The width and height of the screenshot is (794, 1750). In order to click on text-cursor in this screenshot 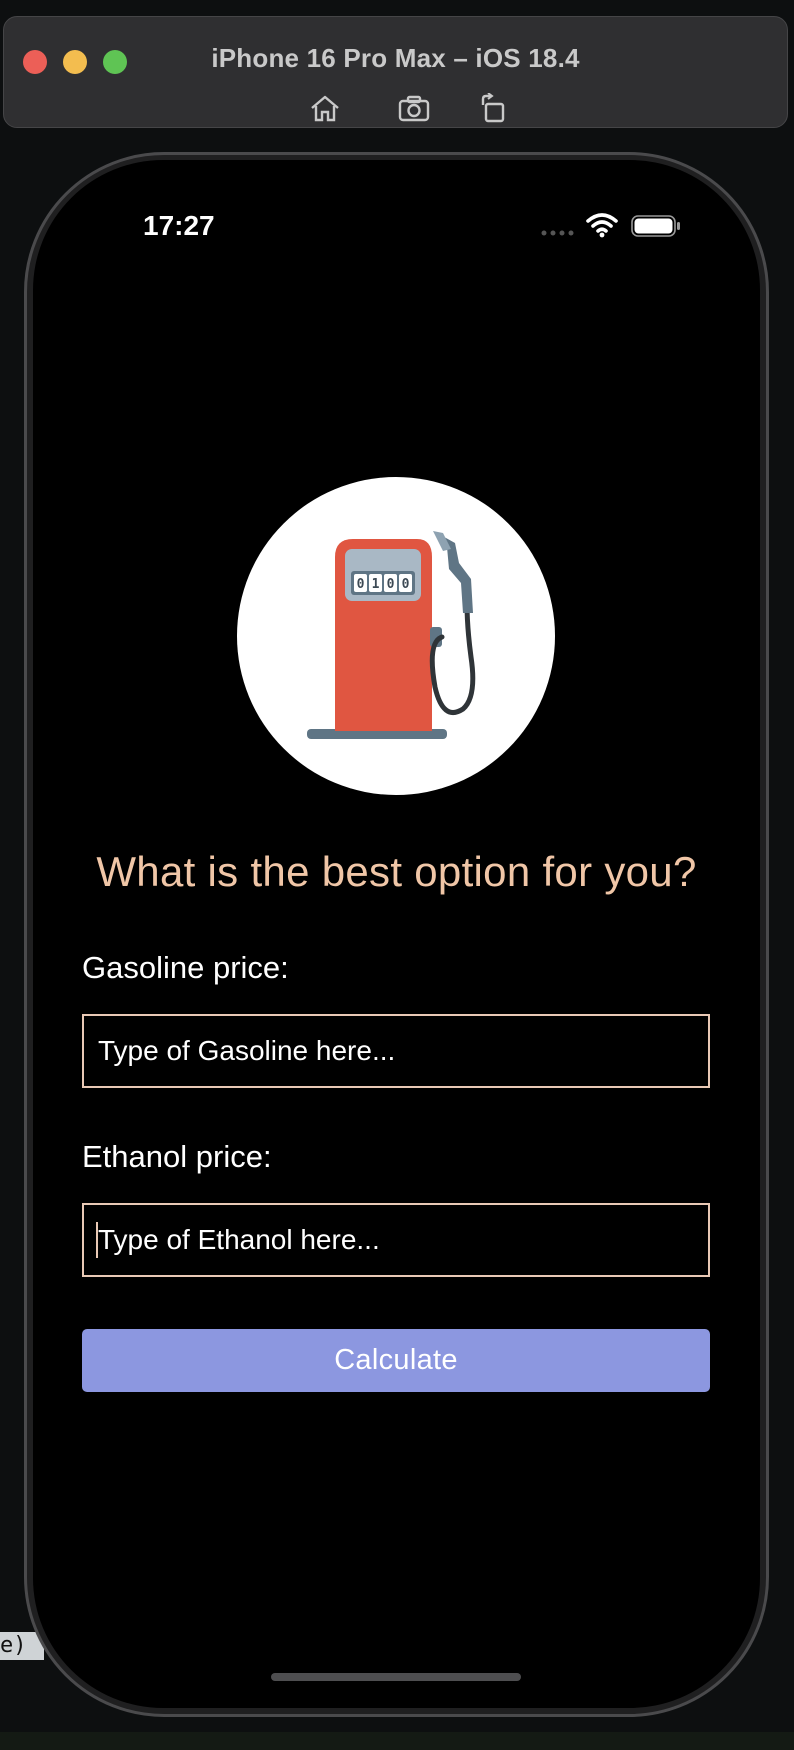, I will do `click(97, 1240)`.